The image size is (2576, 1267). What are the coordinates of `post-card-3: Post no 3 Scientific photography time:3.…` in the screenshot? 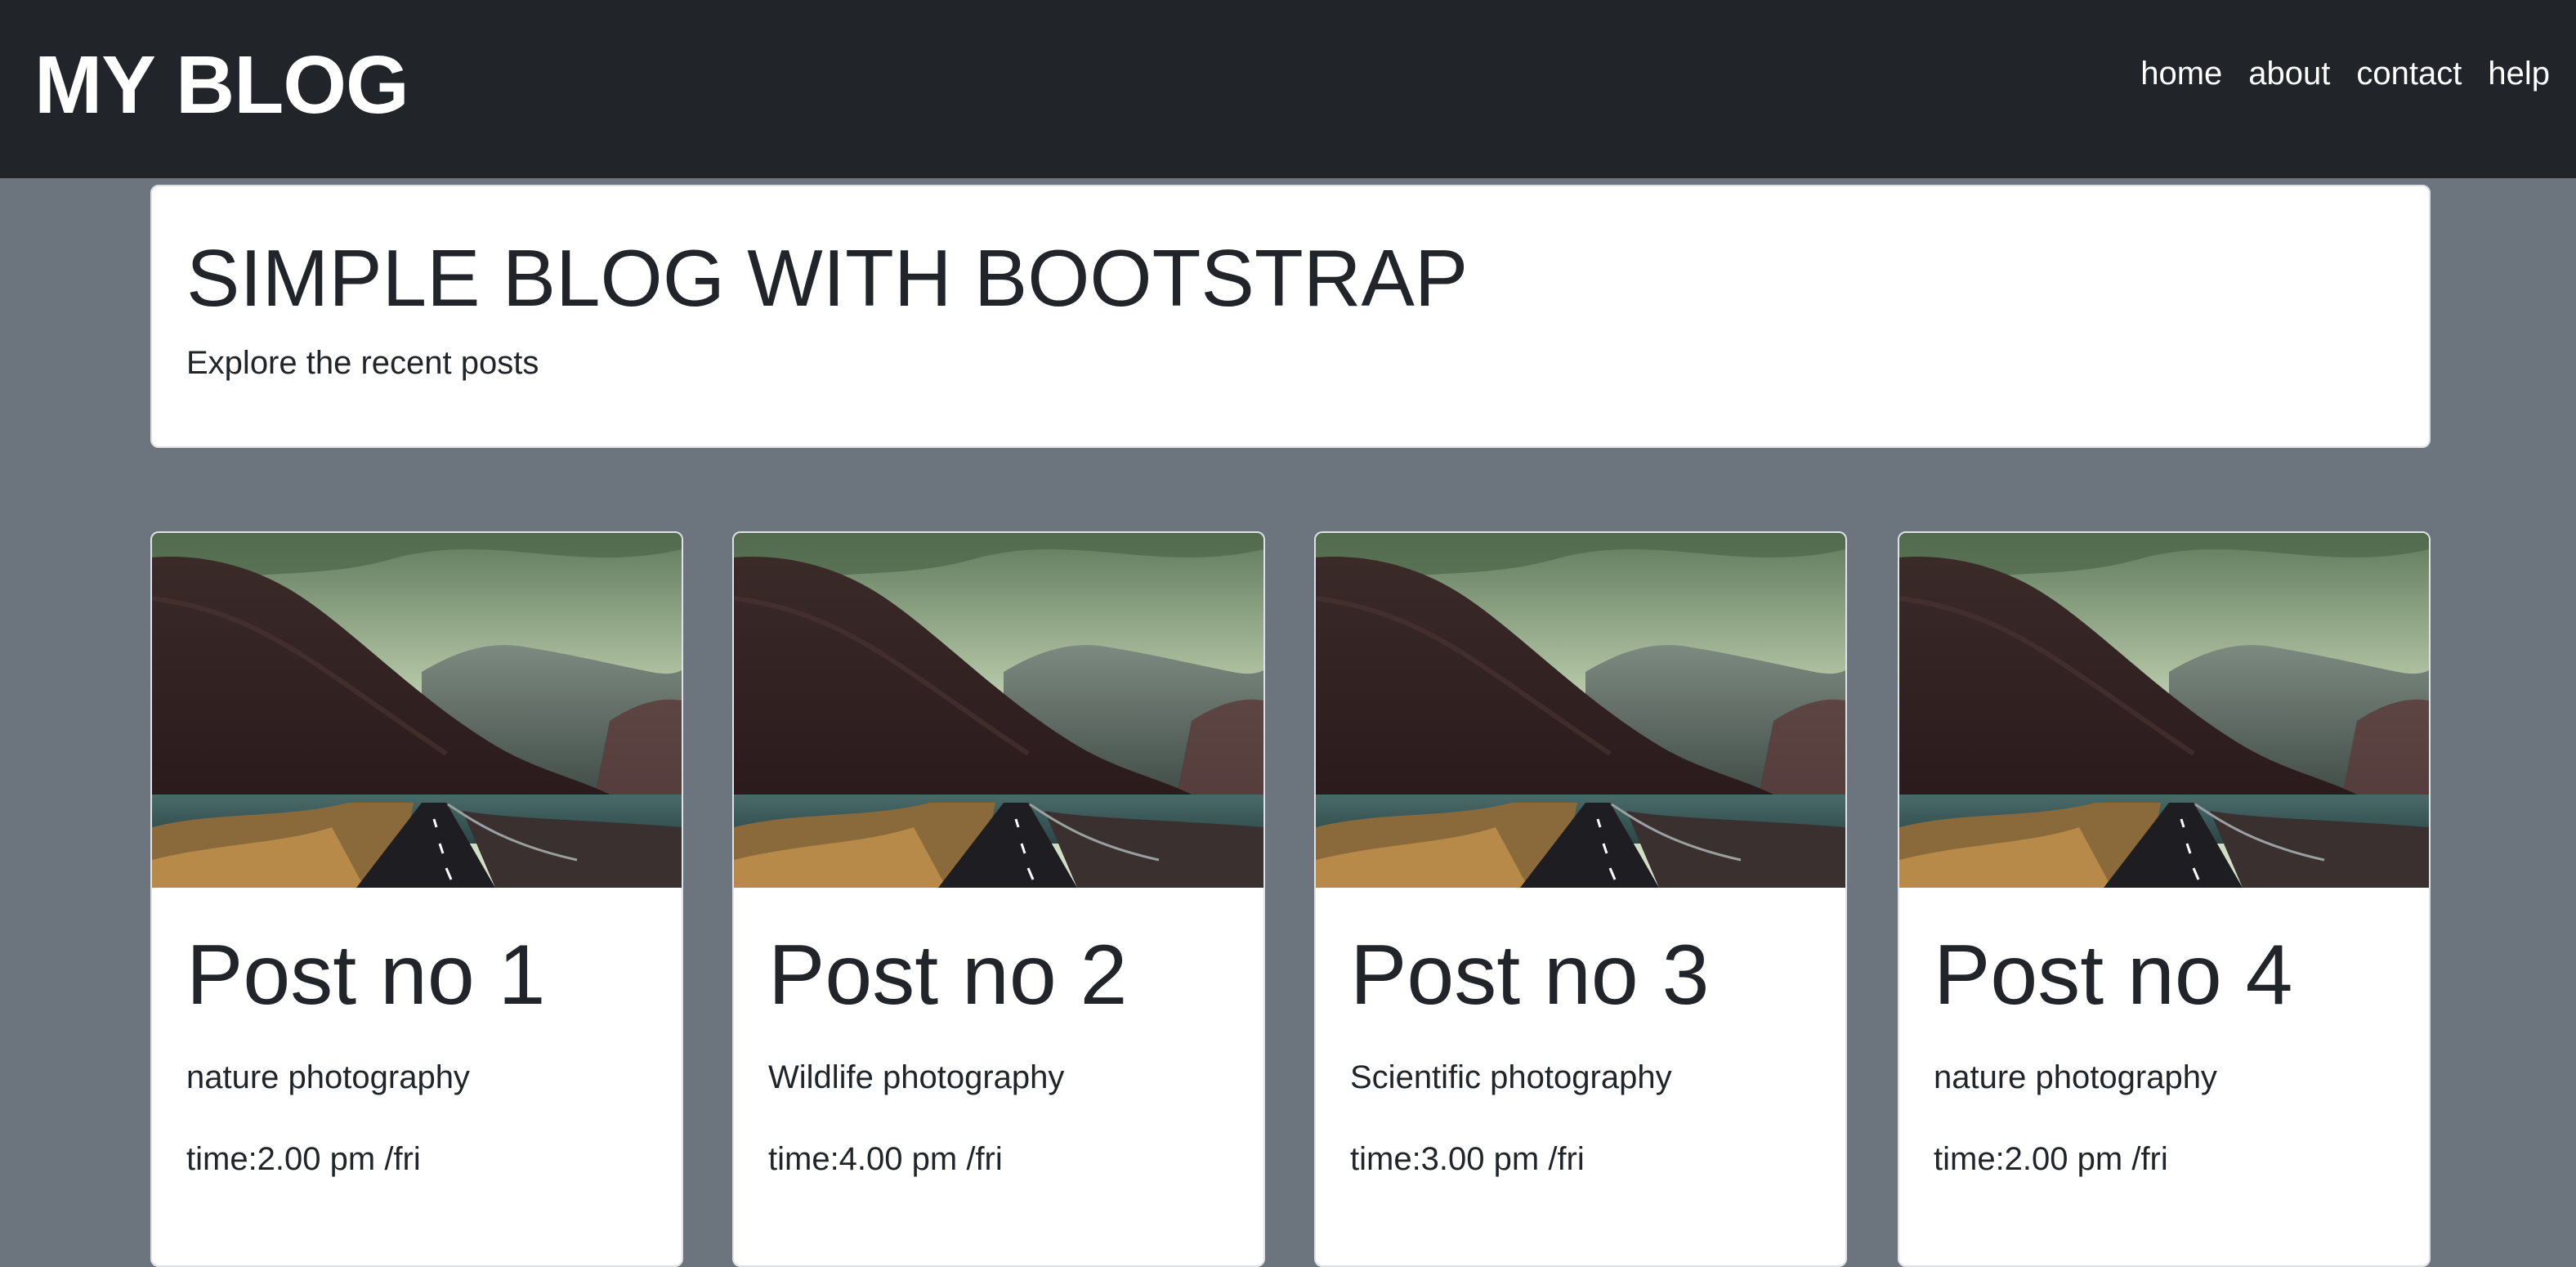 It's located at (1580, 899).